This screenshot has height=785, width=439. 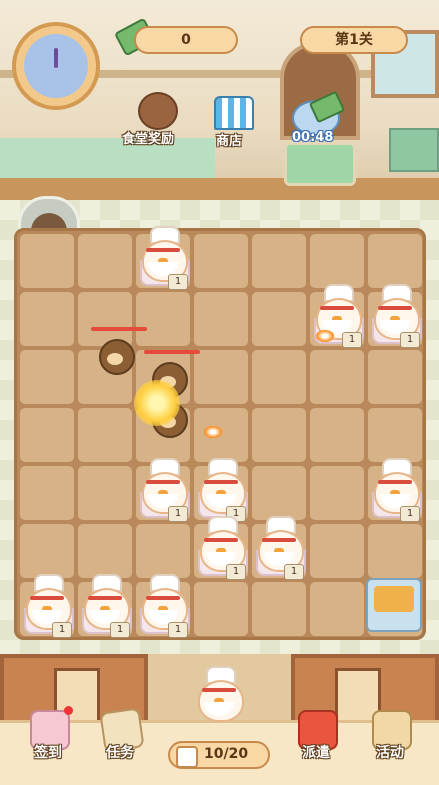 I want to click on notification-dot, so click(x=68, y=710).